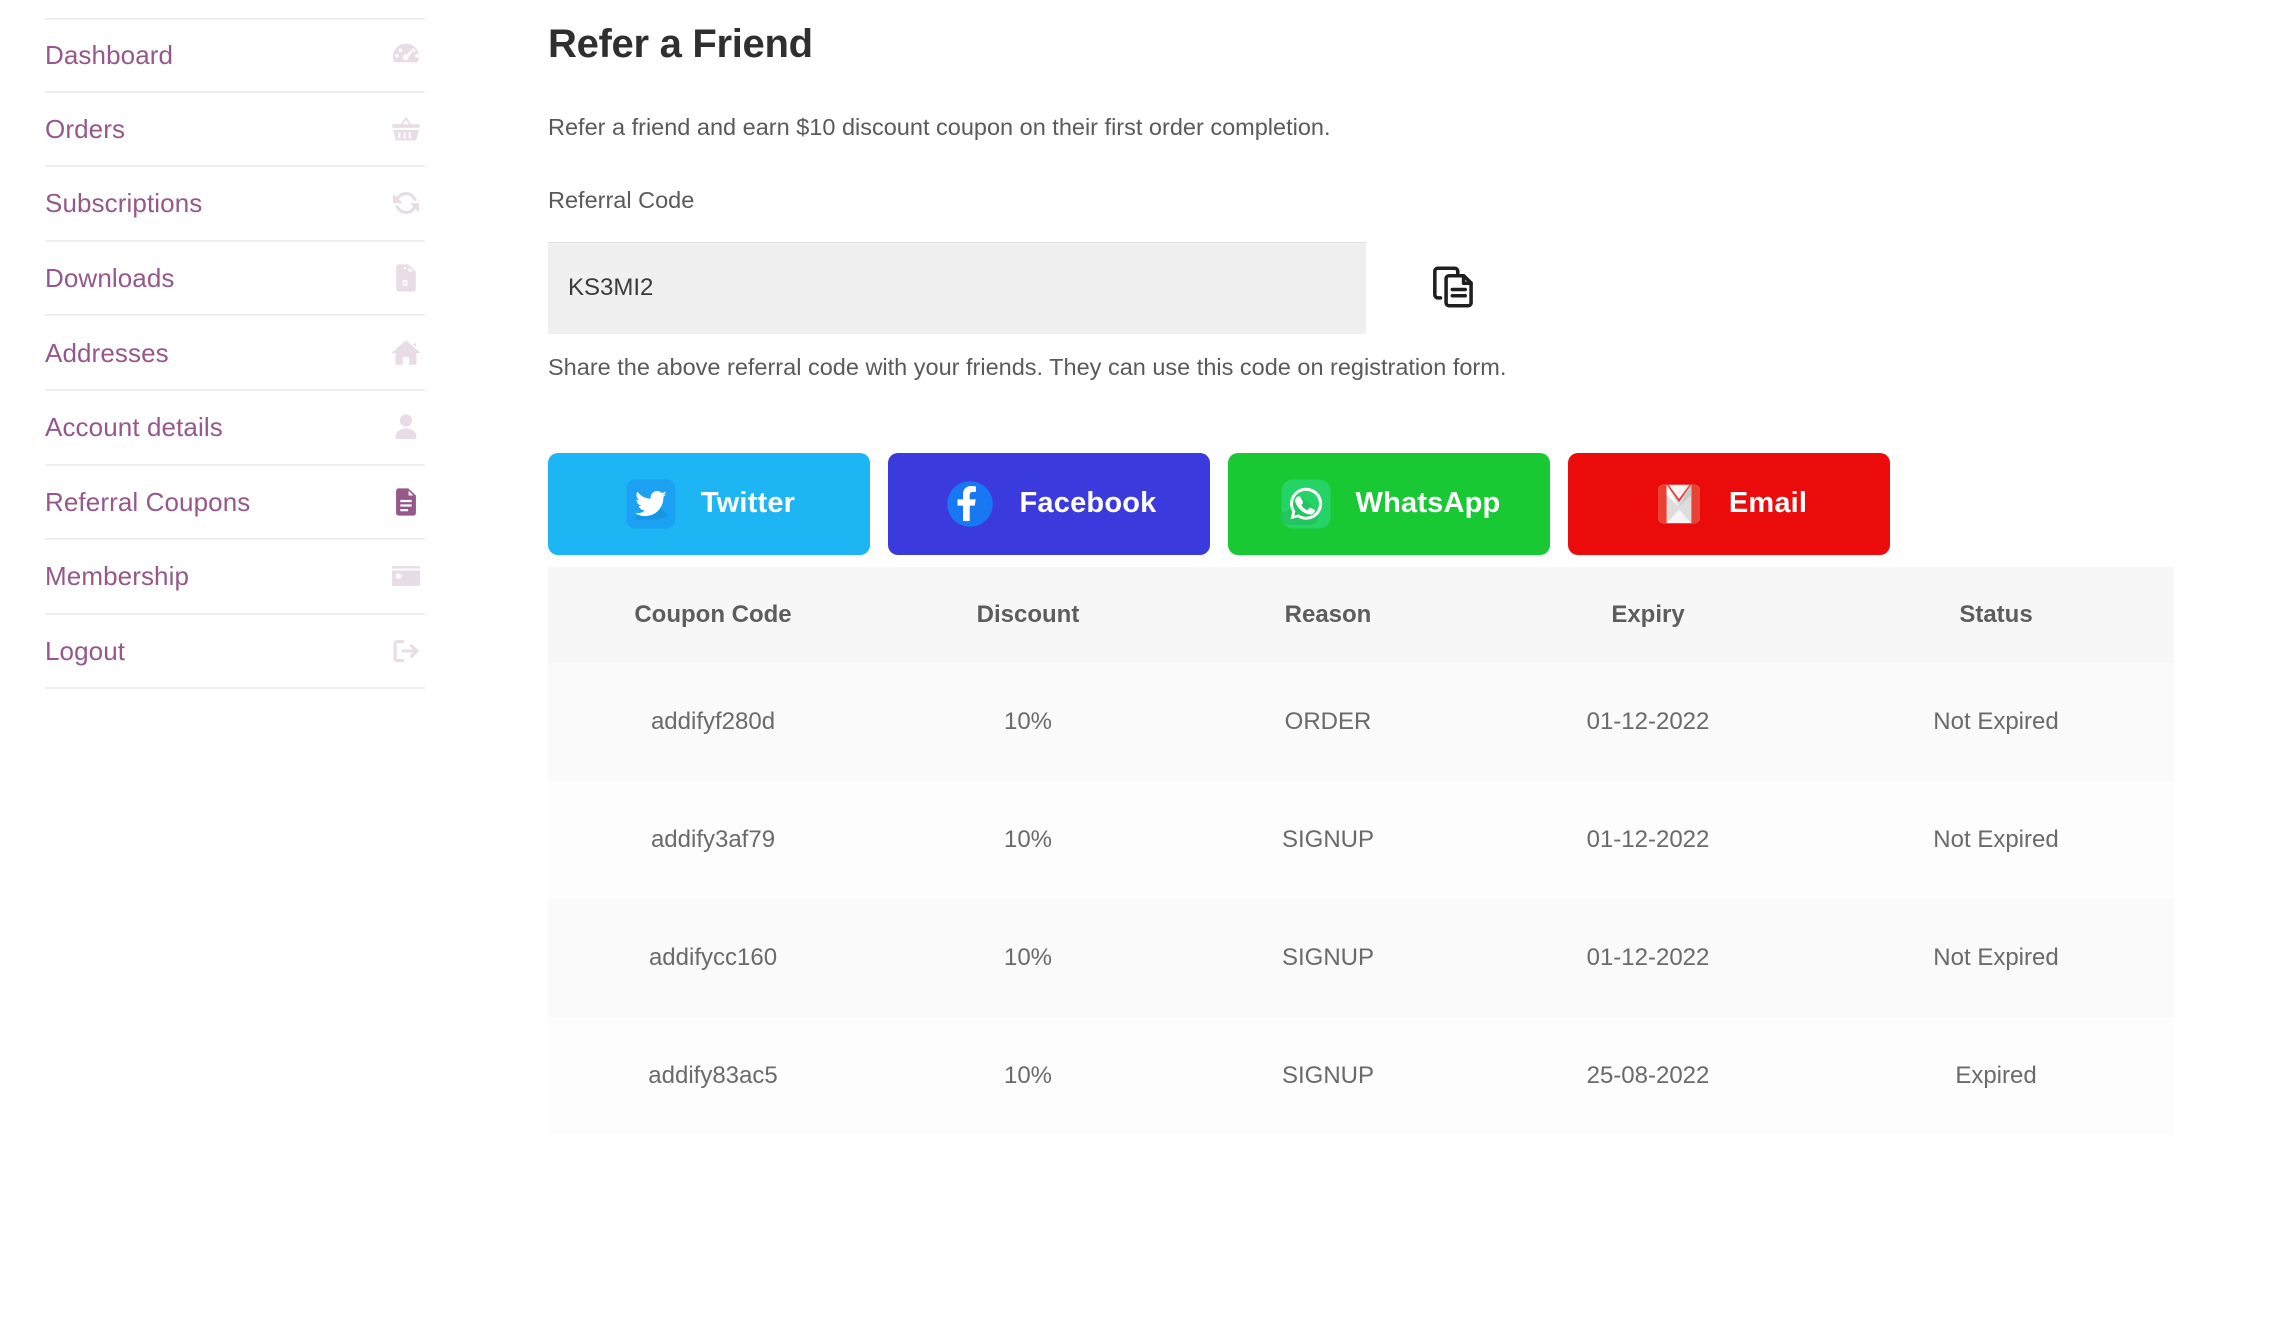 This screenshot has width=2296, height=1330. Describe the element at coordinates (235, 428) in the screenshot. I see `sidebar-item-account-details: Account details` at that location.